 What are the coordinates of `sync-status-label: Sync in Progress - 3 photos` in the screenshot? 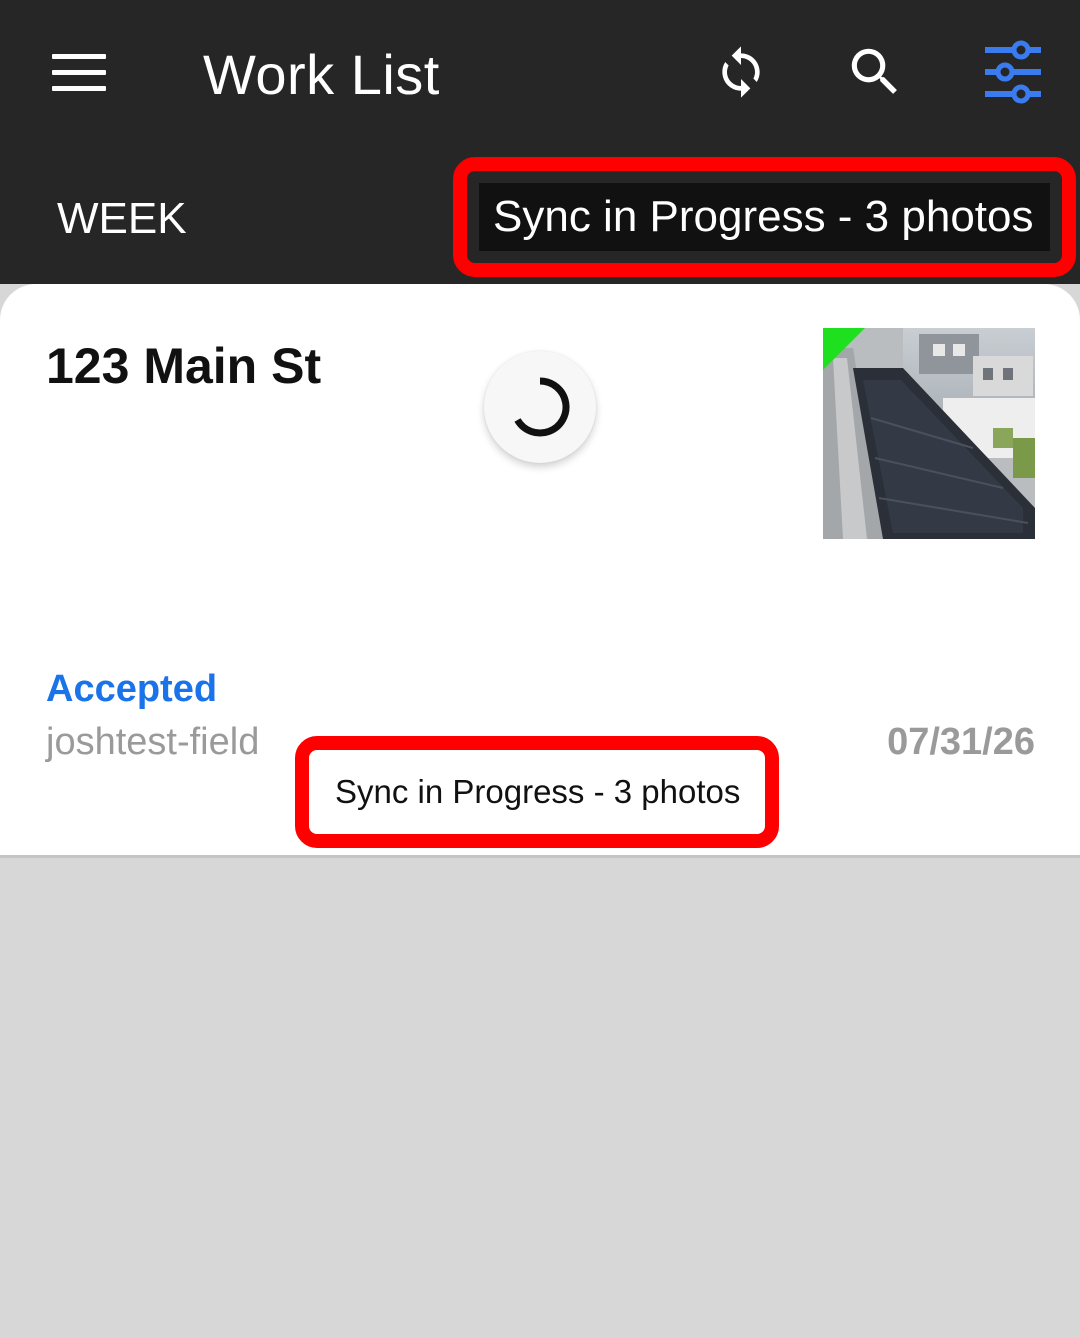 It's located at (537, 792).